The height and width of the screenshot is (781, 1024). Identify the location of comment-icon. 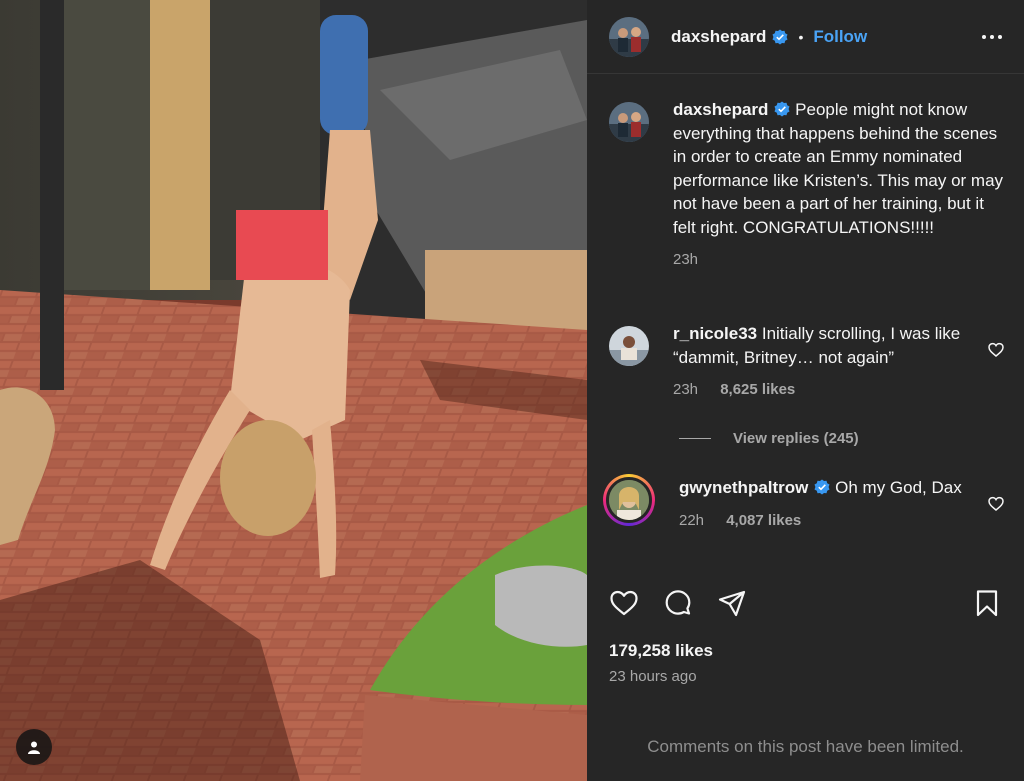
(678, 602).